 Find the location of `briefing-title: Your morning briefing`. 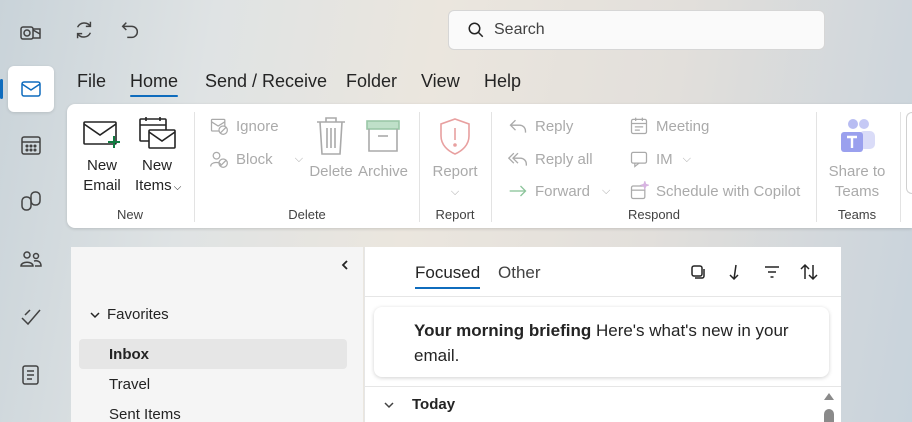

briefing-title: Your morning briefing is located at coordinates (503, 330).